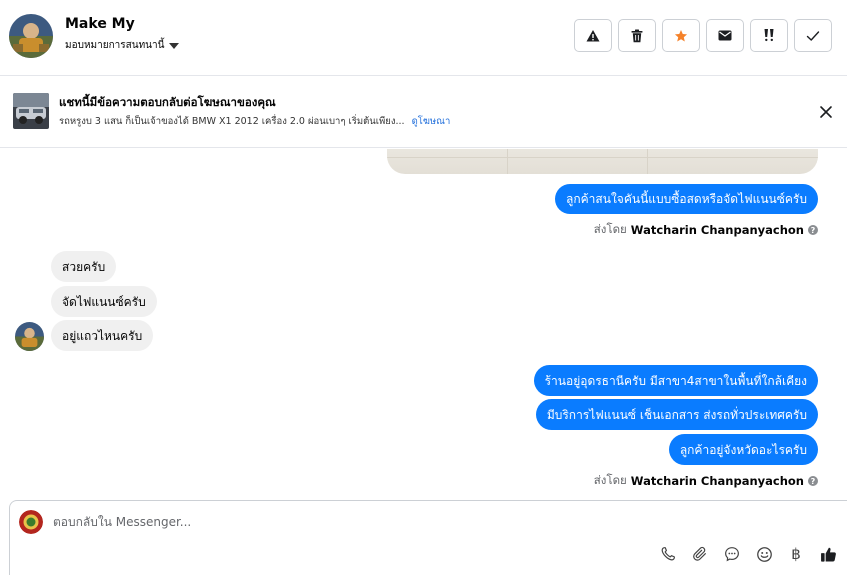 The image size is (847, 575). I want to click on view-ad-link: ดูโฆษณา, so click(431, 121).